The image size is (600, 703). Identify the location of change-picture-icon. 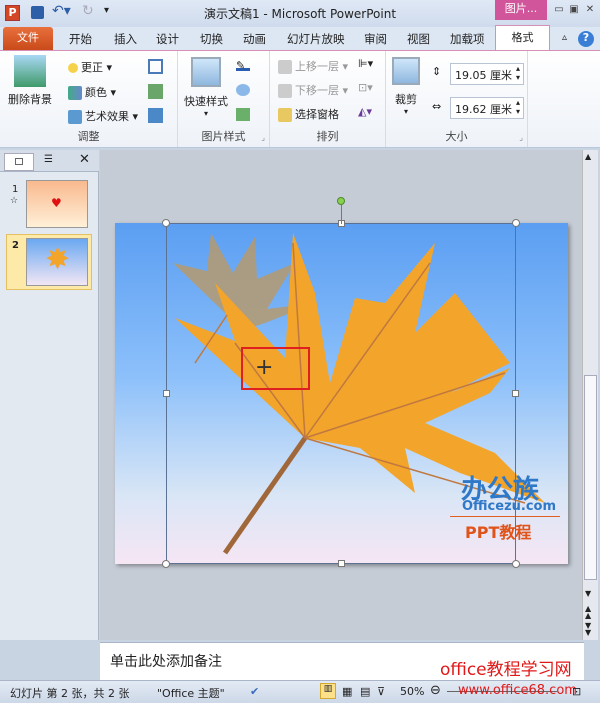
(155, 91).